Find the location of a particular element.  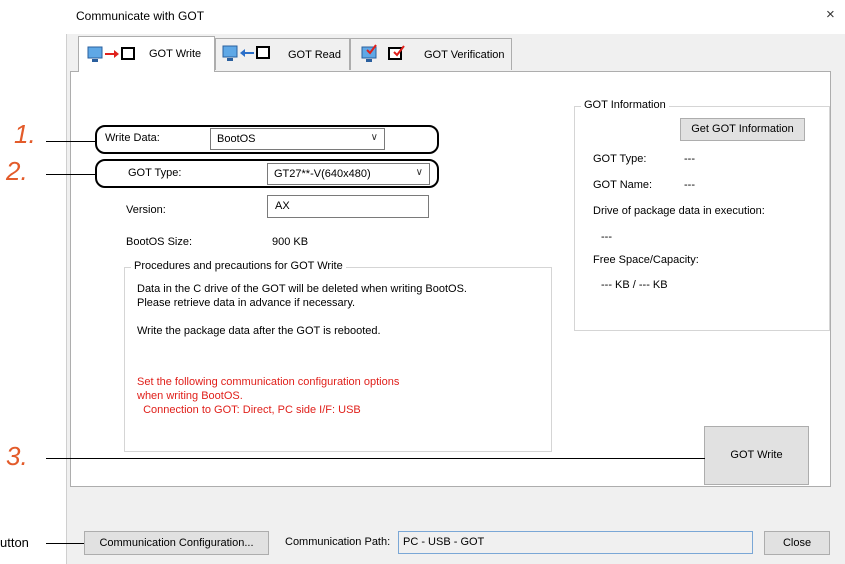

got-type-info-label: GOT Type: is located at coordinates (620, 159).